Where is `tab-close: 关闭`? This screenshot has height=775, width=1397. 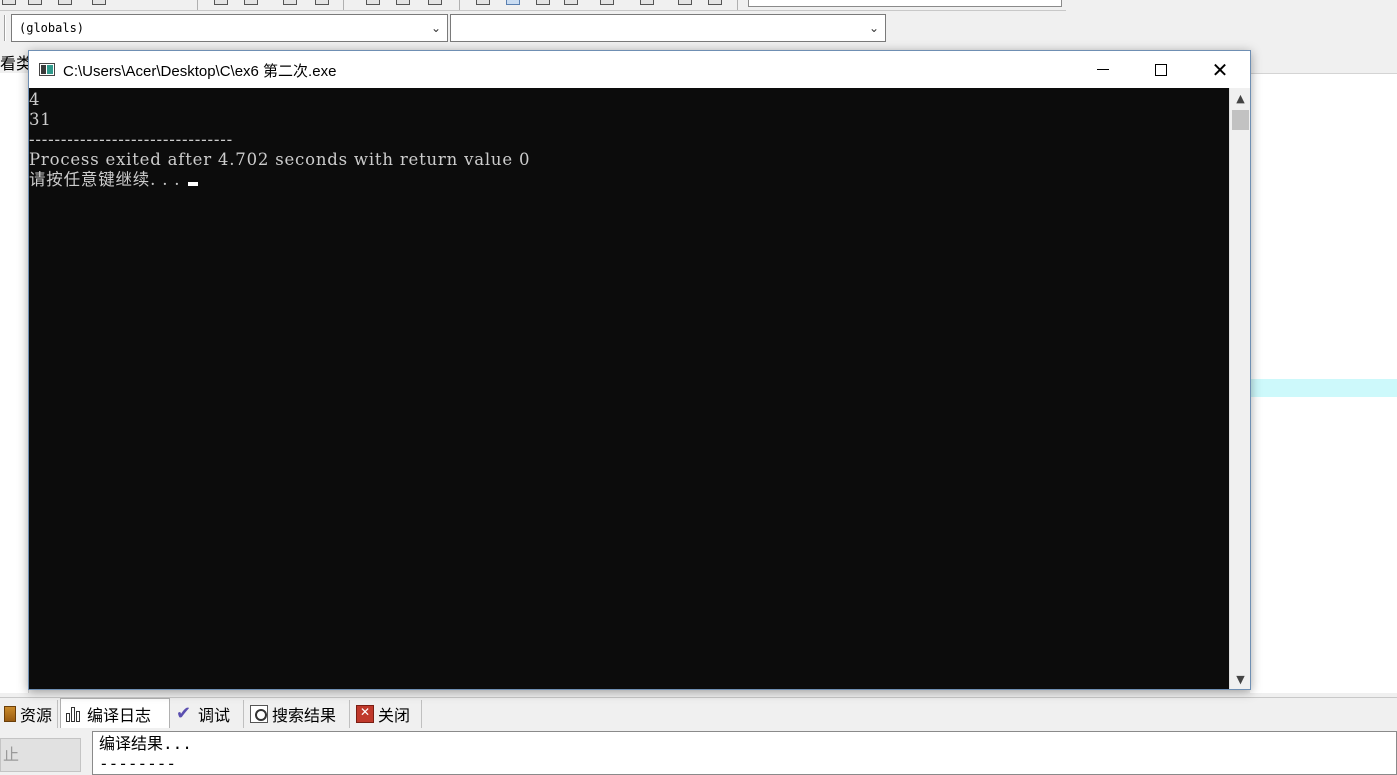
tab-close: 关闭 is located at coordinates (387, 714).